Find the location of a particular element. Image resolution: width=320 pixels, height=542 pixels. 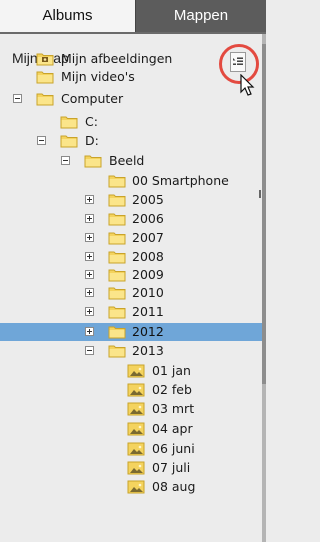

tree-item-2010: 2010 is located at coordinates (131, 293).